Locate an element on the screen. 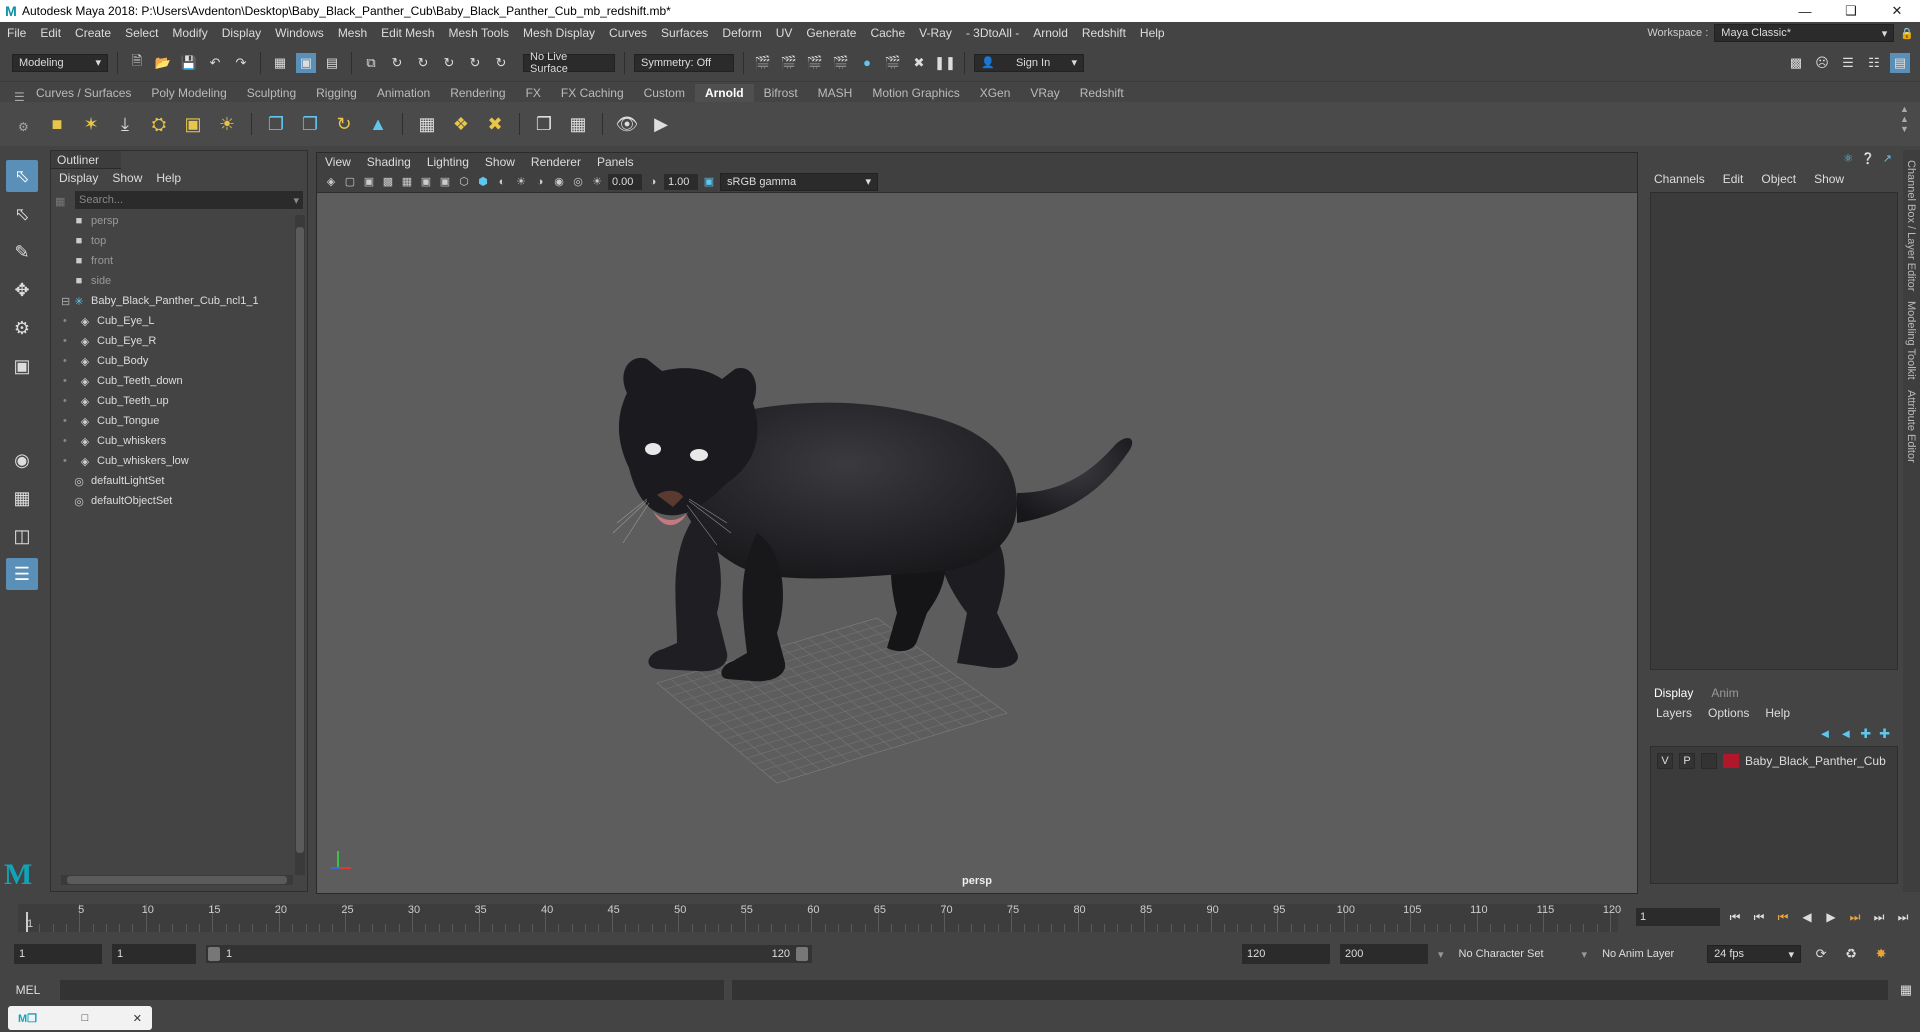  expand-icon: ↗ is located at coordinates (1887, 158).